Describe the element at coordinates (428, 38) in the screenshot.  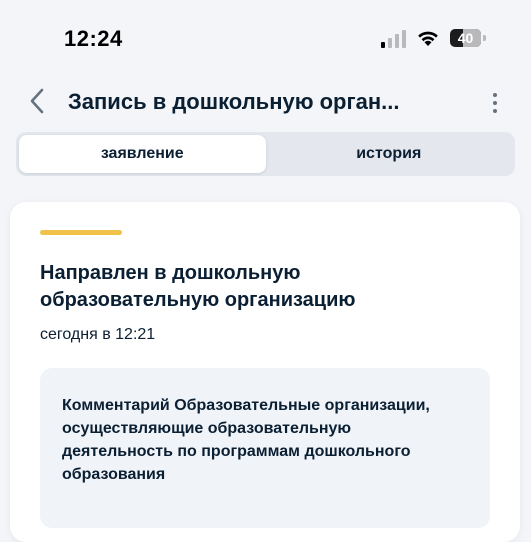
I see `wifi-icon` at that location.